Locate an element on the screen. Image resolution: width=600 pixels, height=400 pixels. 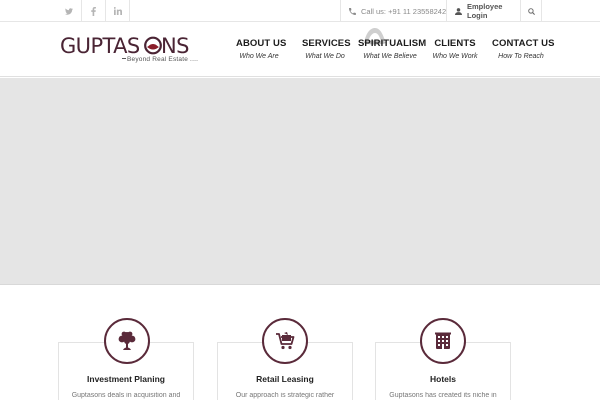
employee-login-text: Employee Login is located at coordinates (485, 11).